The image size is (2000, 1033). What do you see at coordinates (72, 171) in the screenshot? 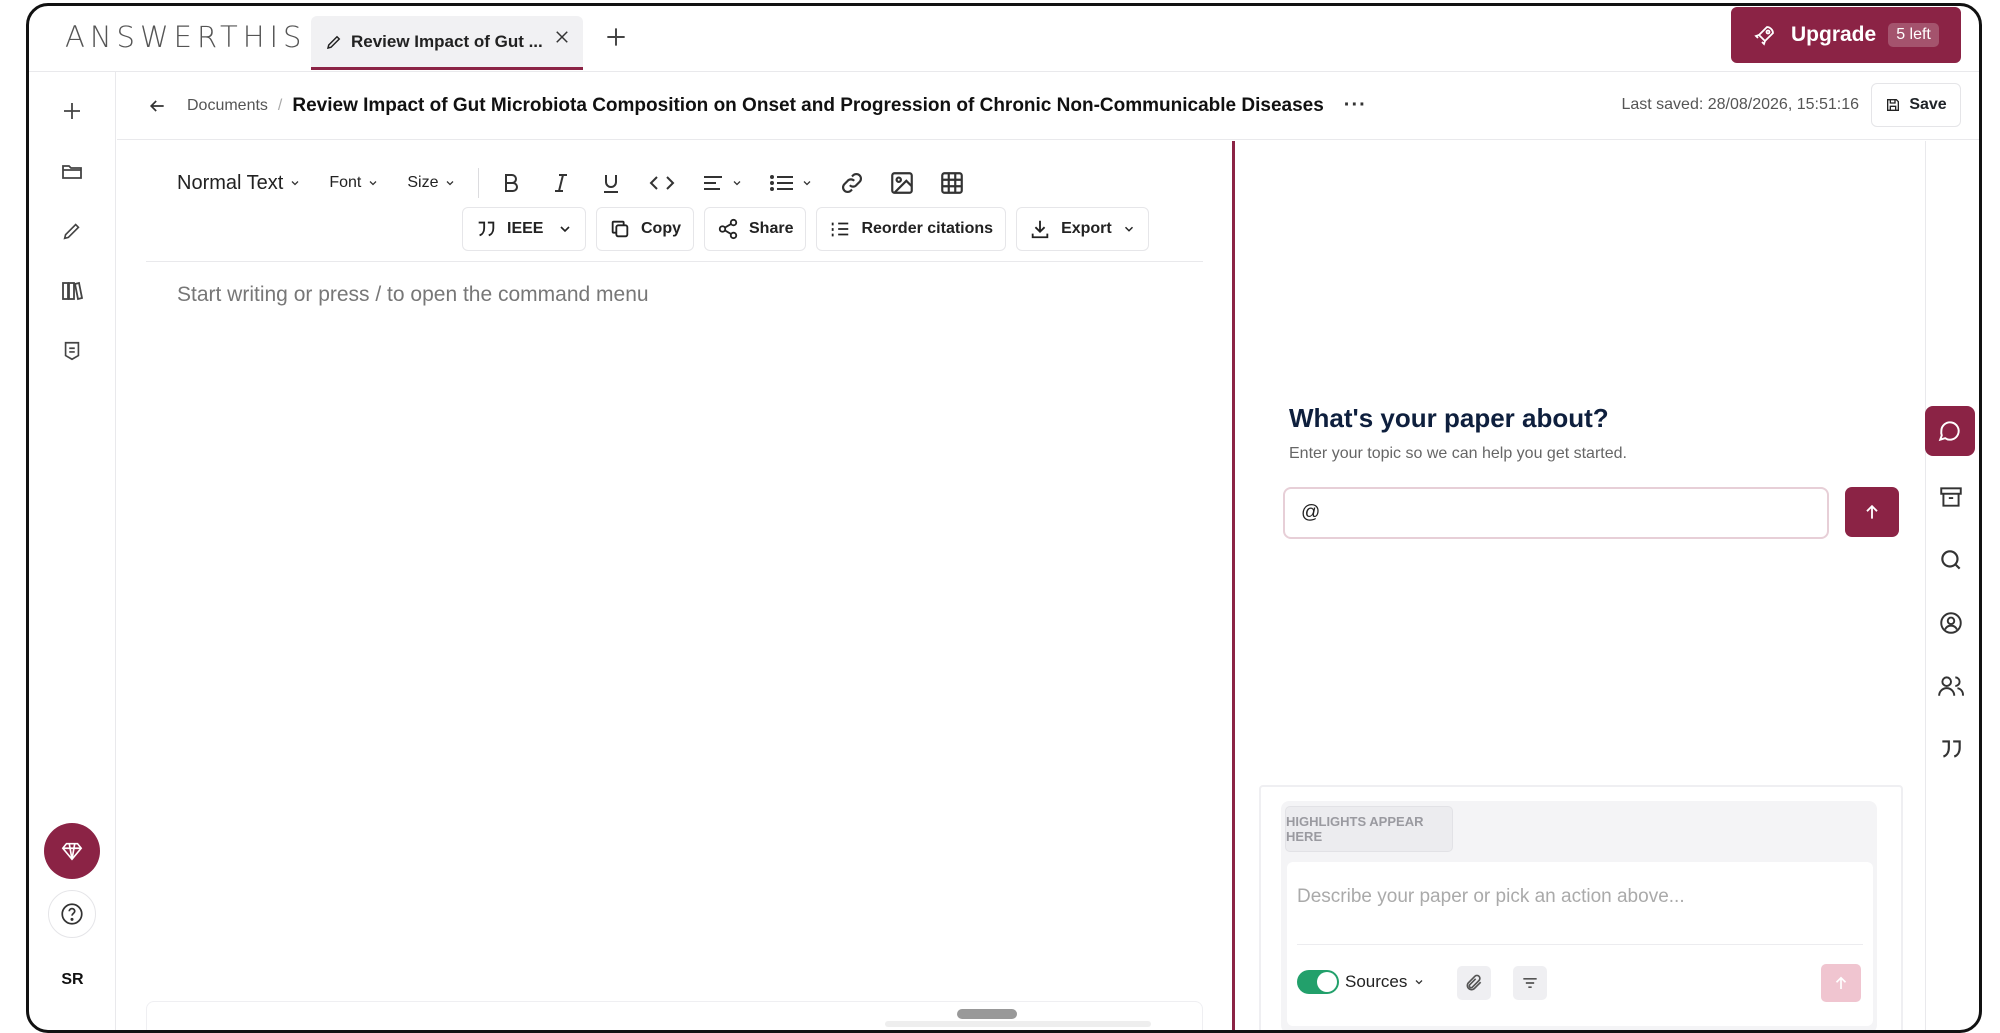
I see `folder-icon` at bounding box center [72, 171].